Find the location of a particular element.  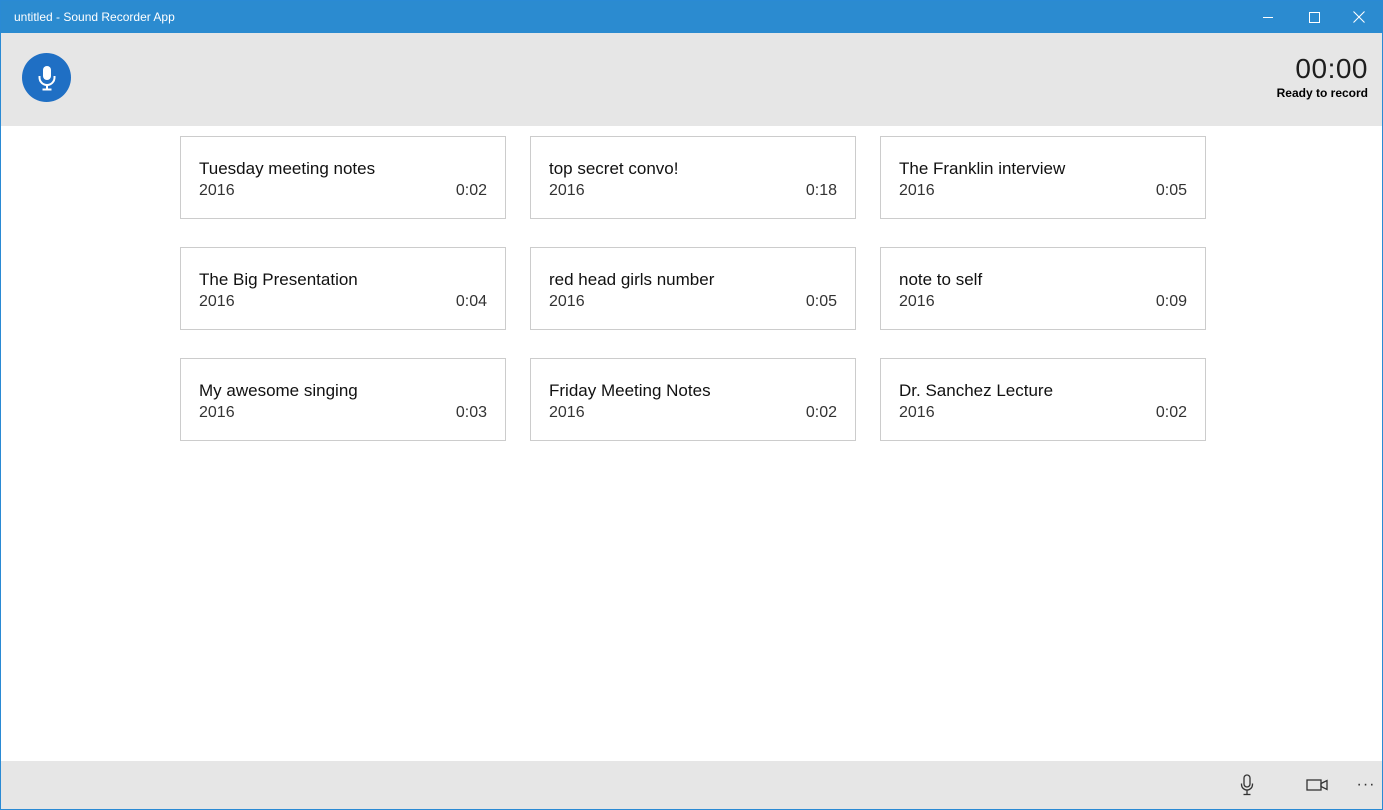

close-button is located at coordinates (1359, 17).